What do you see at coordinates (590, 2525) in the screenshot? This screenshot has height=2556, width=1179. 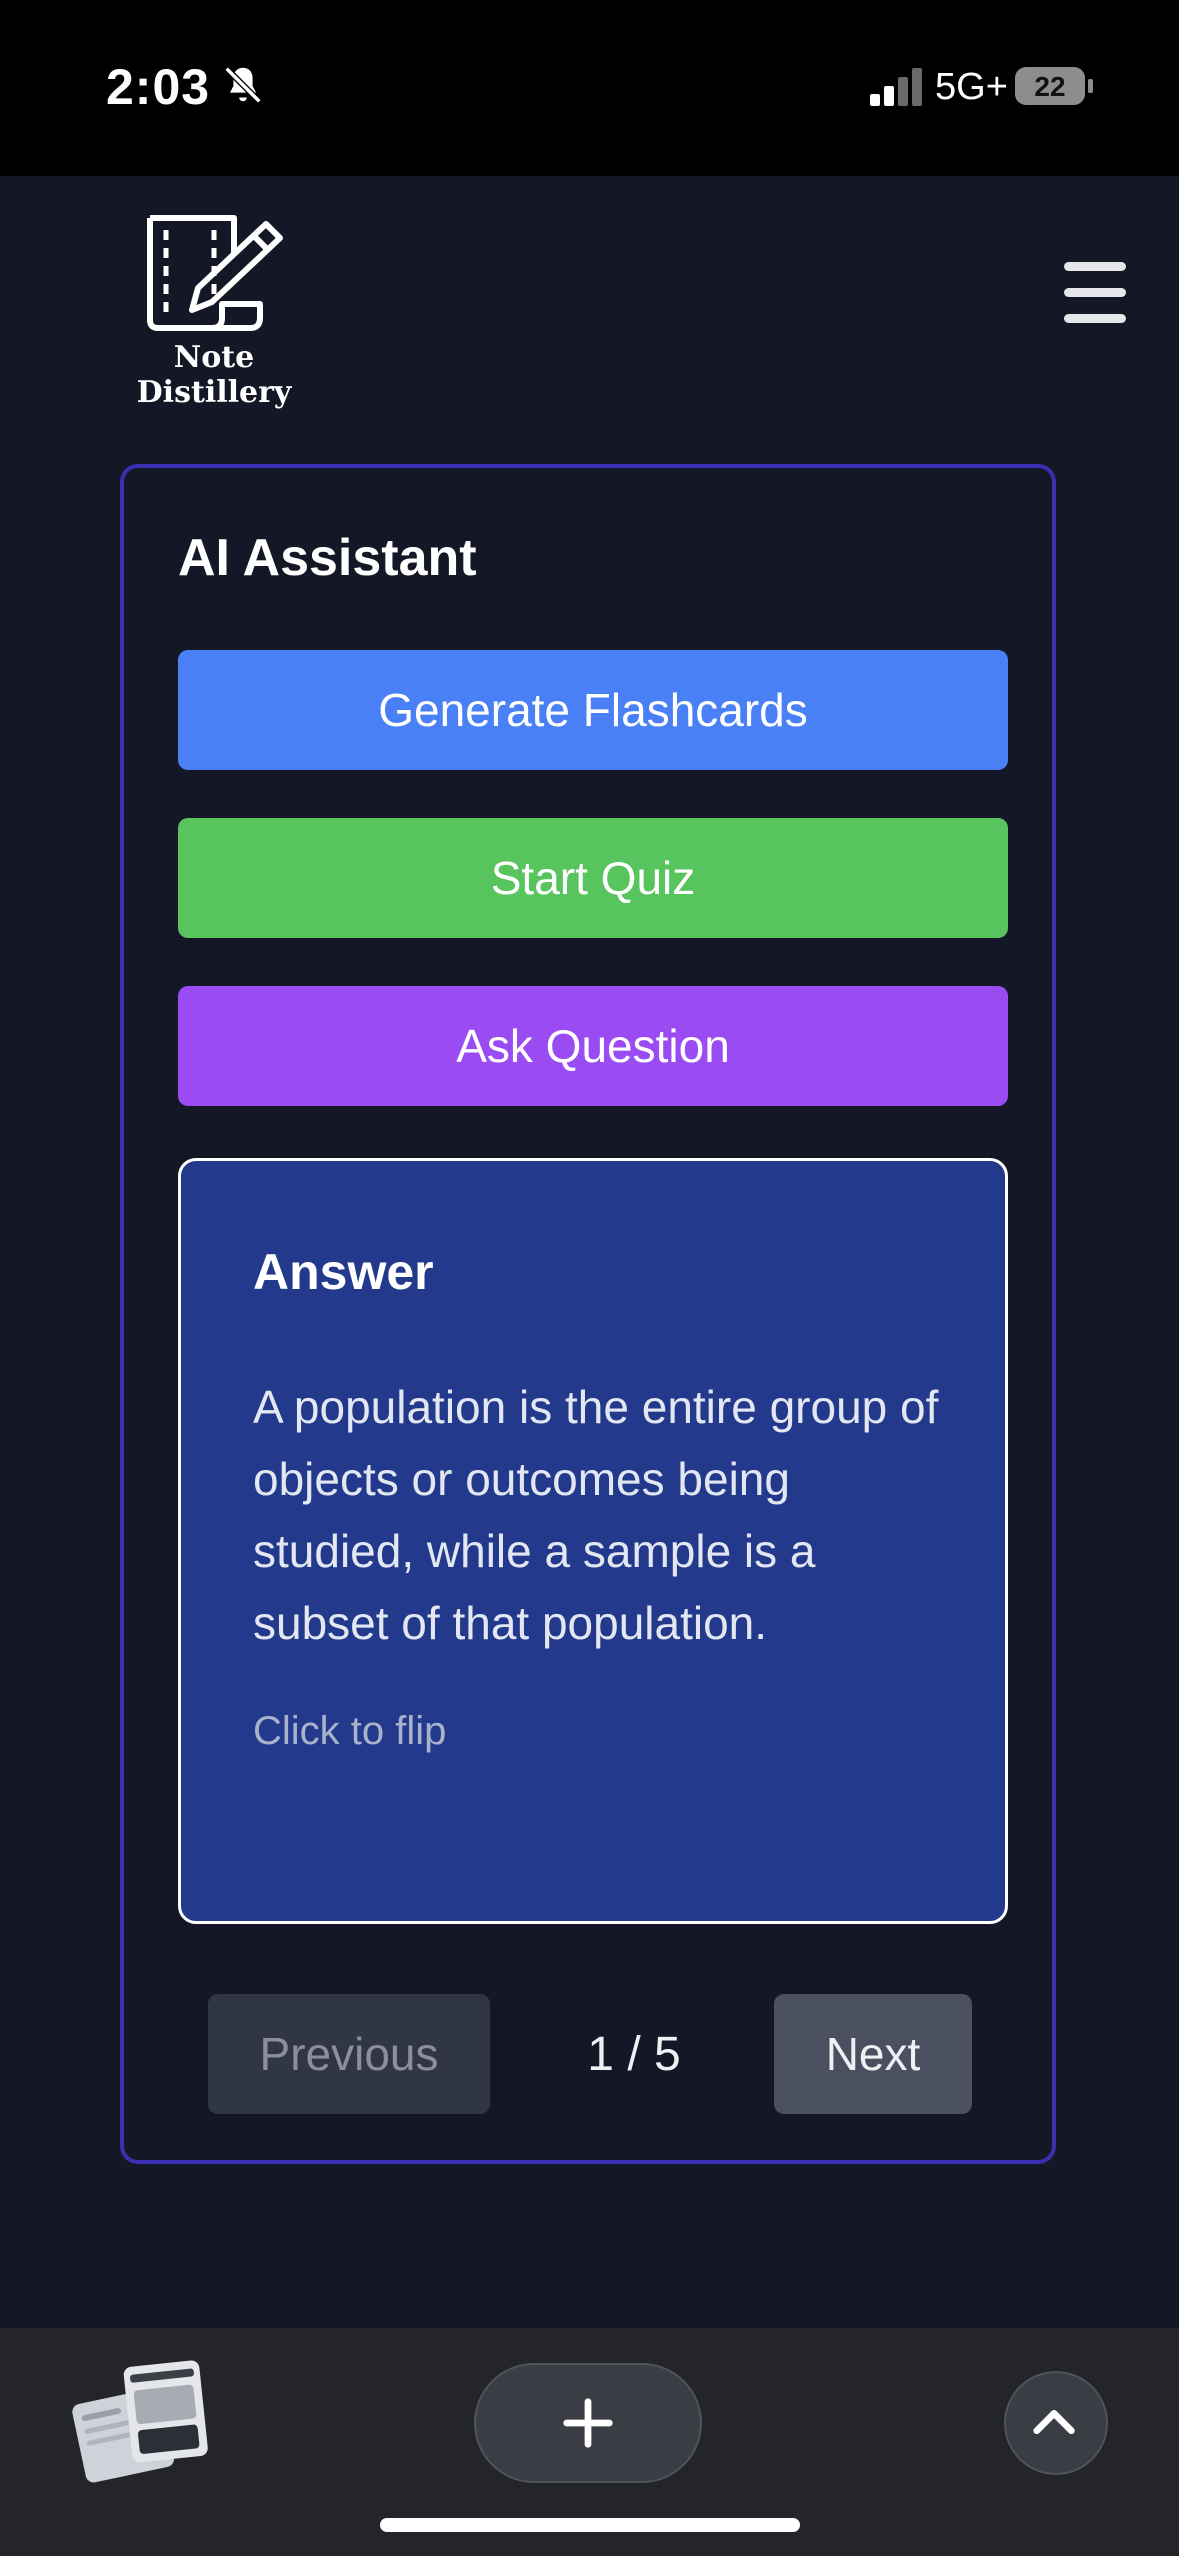 I see `home-indicator` at bounding box center [590, 2525].